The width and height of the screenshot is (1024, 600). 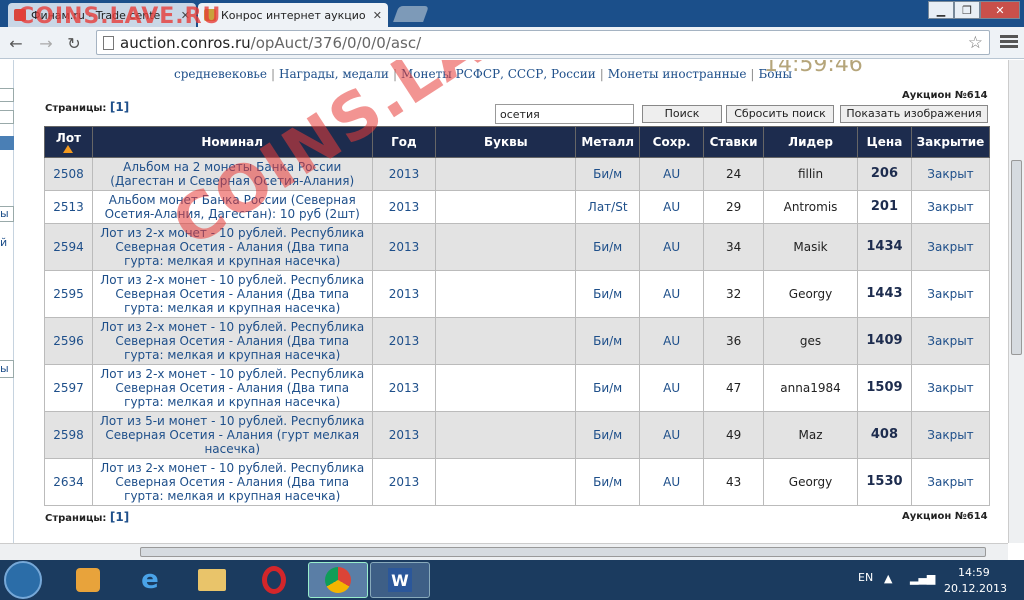 I want to click on col-closing: Закрытие, so click(x=950, y=142).